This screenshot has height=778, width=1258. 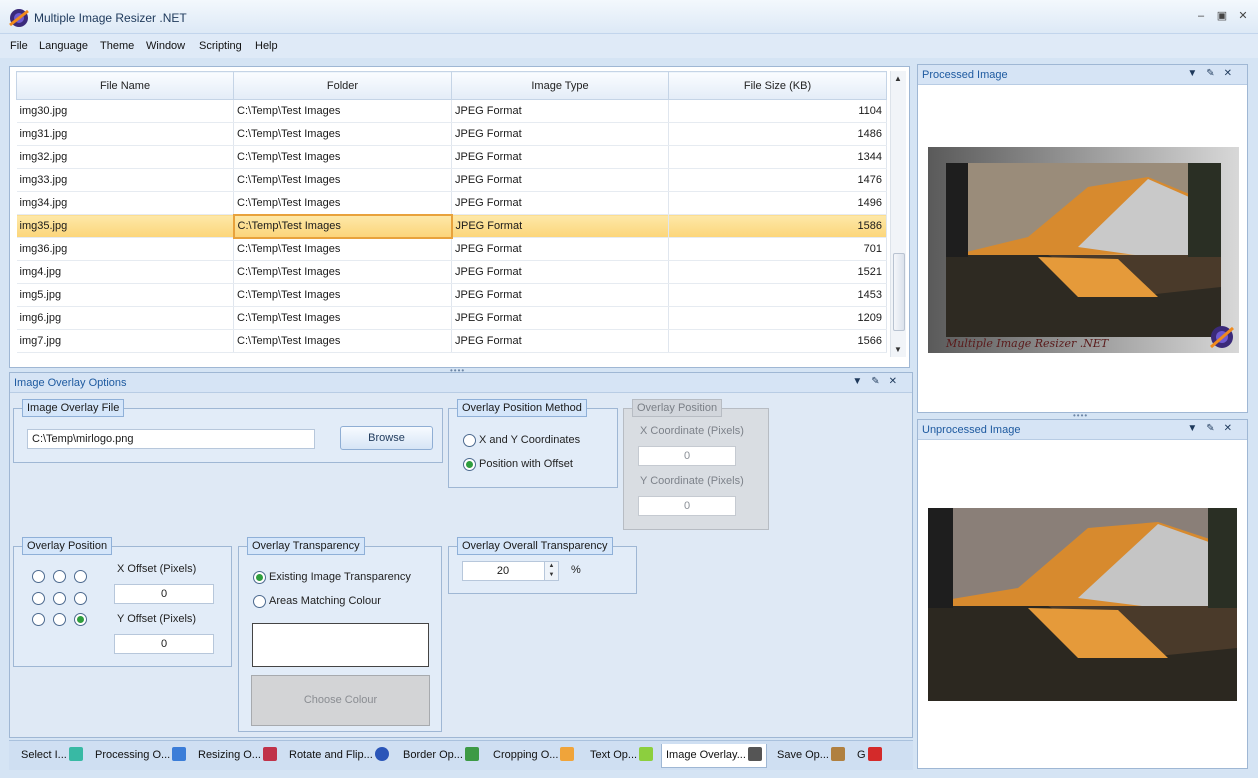 What do you see at coordinates (125, 157) in the screenshot?
I see `file-name-cell: img32.jpg` at bounding box center [125, 157].